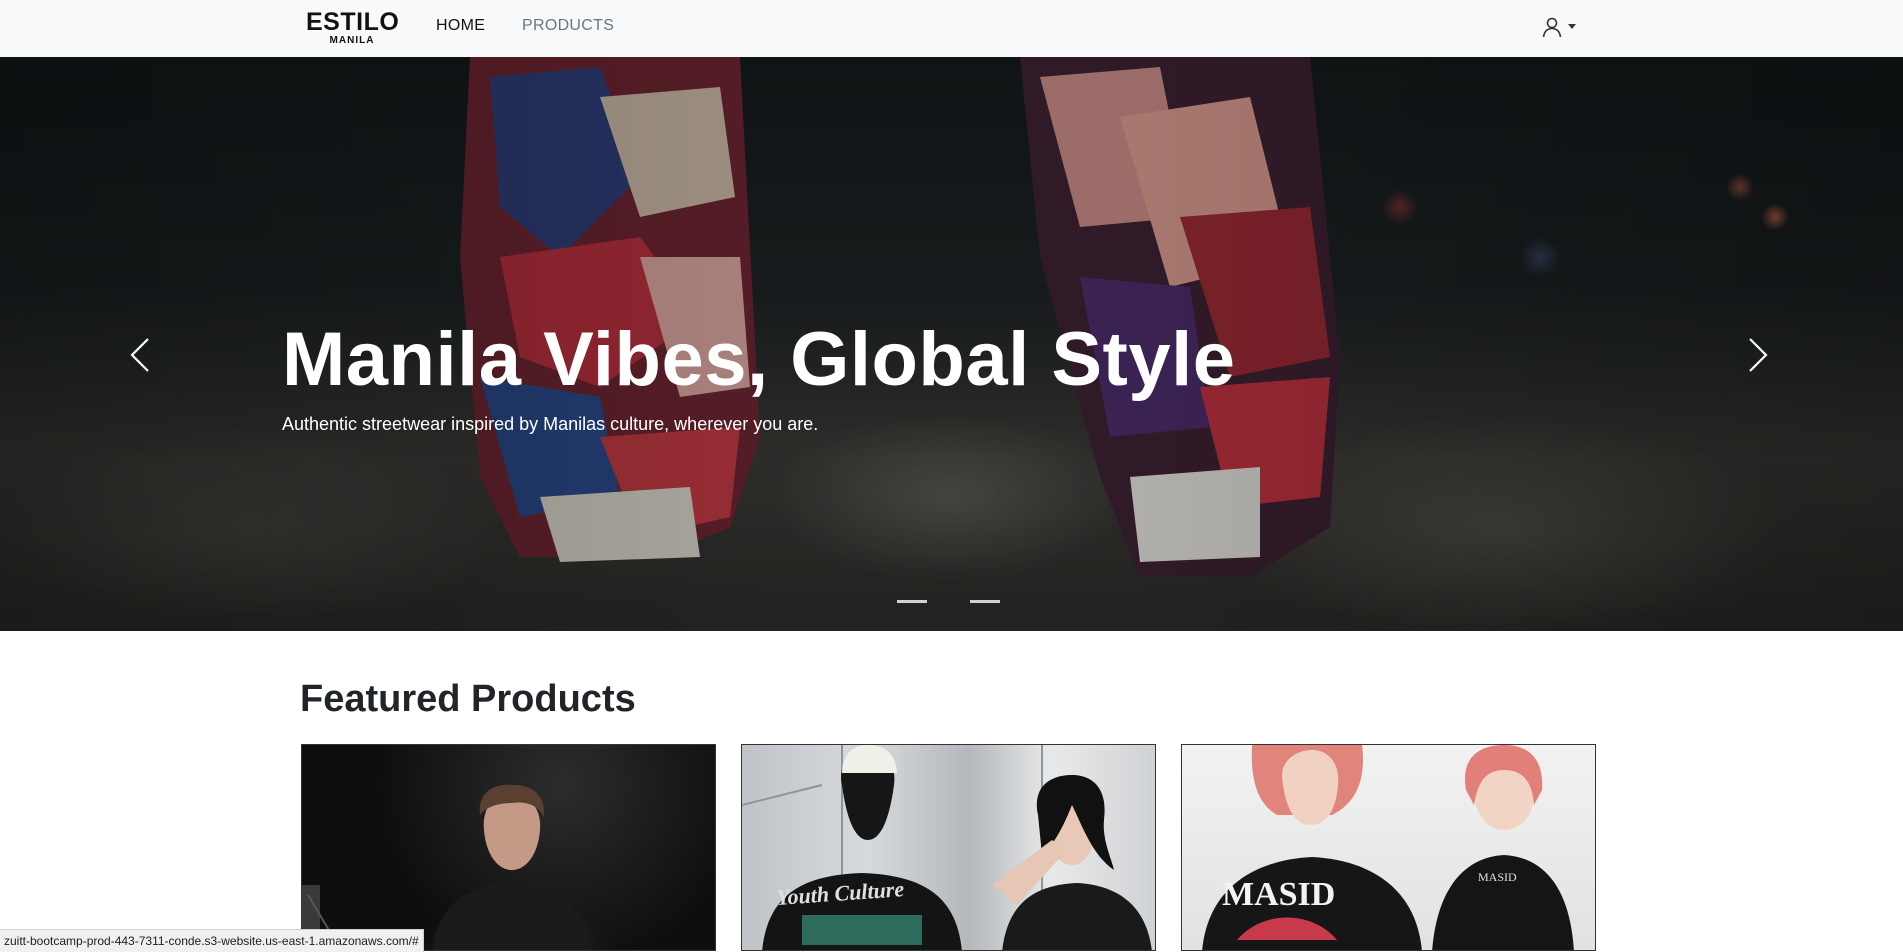 The image size is (1903, 952). I want to click on product-print-text-small: MASID, so click(1497, 877).